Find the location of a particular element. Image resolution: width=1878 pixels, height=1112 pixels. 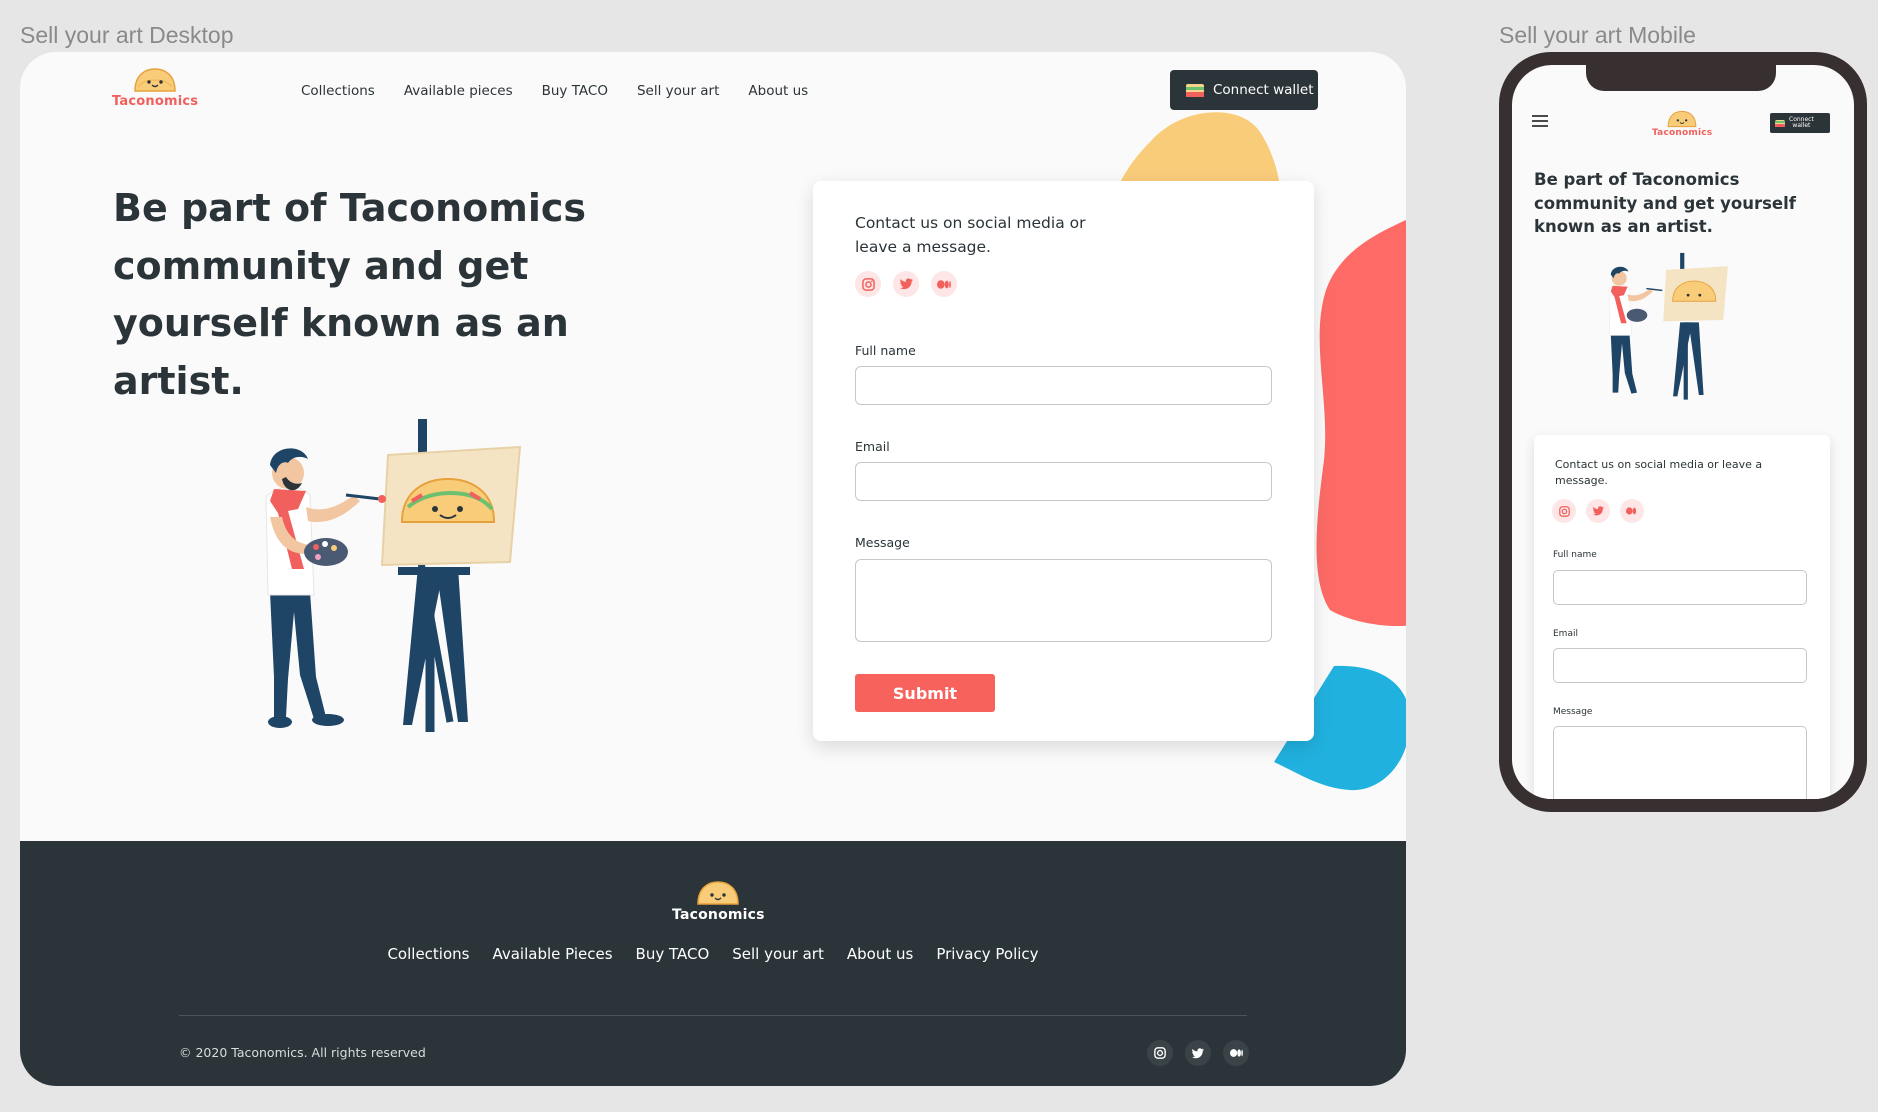

footer-link-sell-your-art: Sell your art is located at coordinates (778, 954).